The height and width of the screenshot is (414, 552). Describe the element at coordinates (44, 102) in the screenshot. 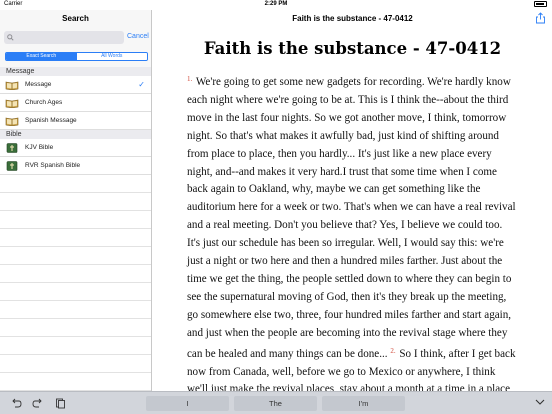

I see `source-label: Church Ages` at that location.